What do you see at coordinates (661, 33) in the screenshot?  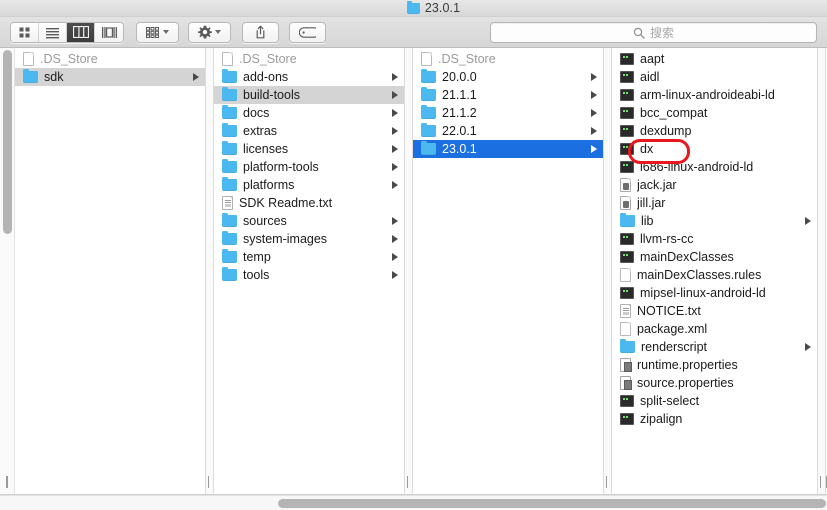 I see `search-input-placeholder: 搜索` at bounding box center [661, 33].